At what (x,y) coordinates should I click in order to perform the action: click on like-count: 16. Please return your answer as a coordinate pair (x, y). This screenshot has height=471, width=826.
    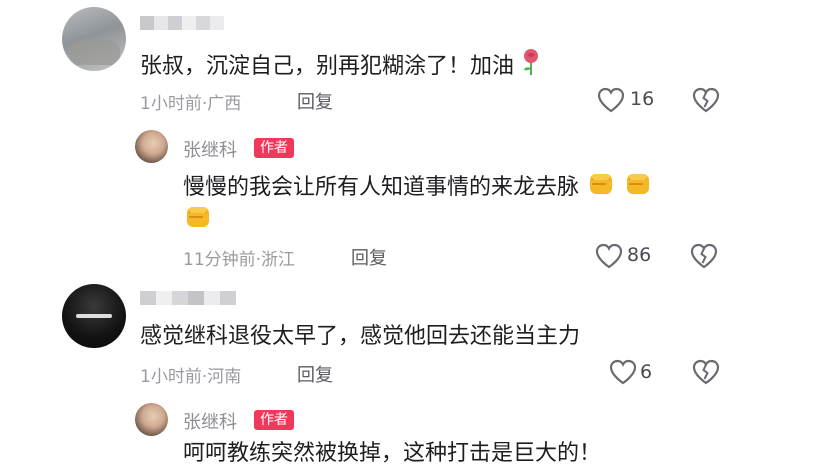
    Looking at the image, I should click on (642, 99).